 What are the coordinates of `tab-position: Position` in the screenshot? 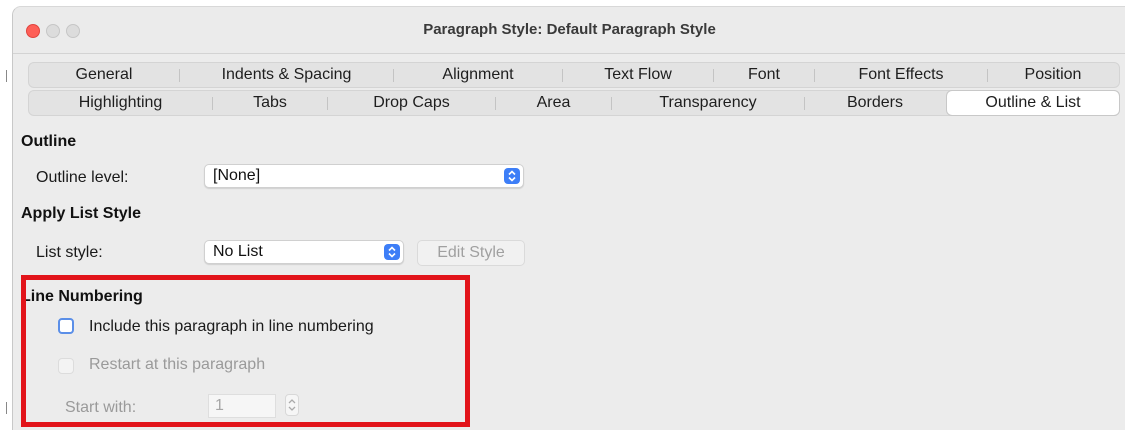 It's located at (1053, 75).